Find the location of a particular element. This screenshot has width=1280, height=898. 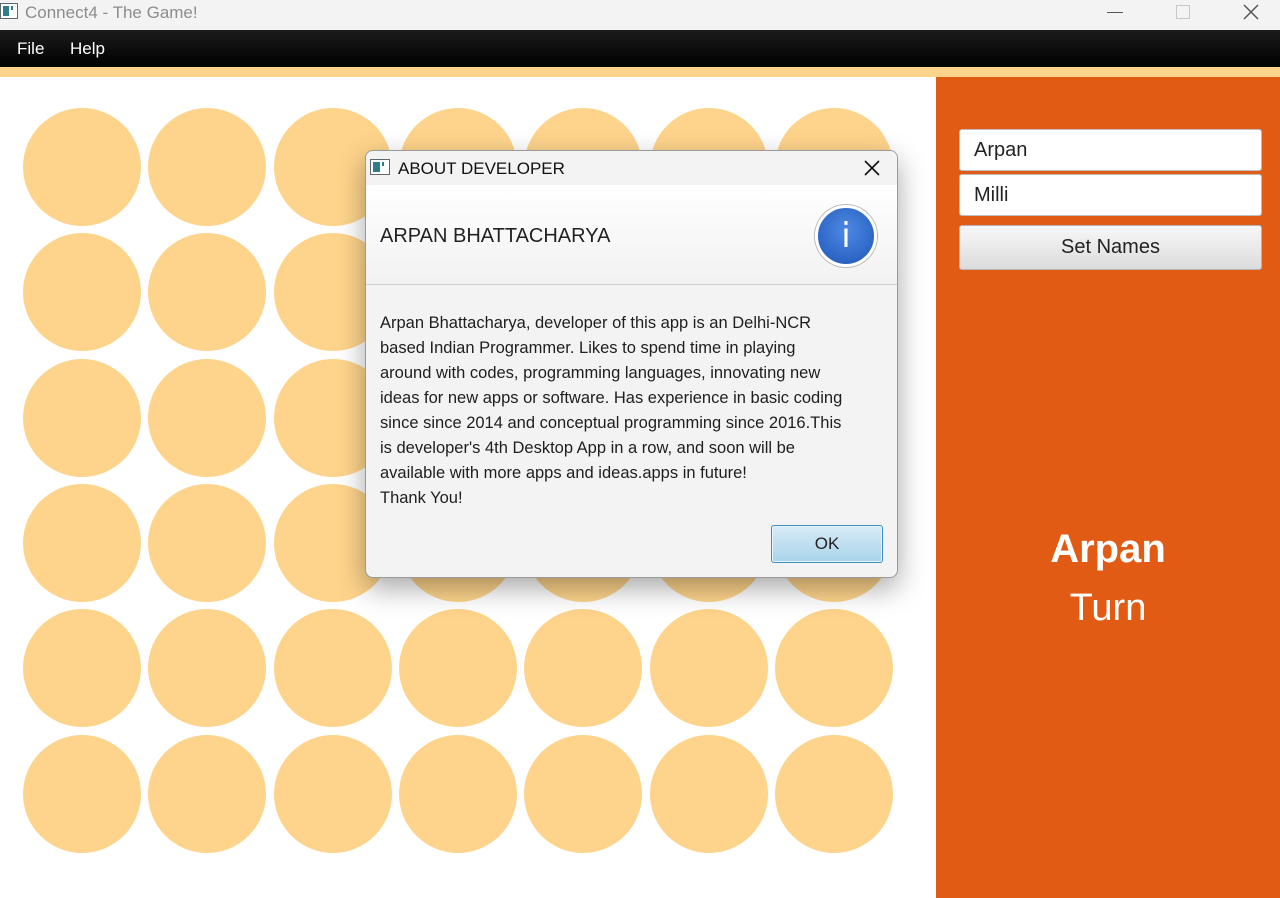

dialog-titlebar: ABOUT DEVELOPER is located at coordinates (631, 168).